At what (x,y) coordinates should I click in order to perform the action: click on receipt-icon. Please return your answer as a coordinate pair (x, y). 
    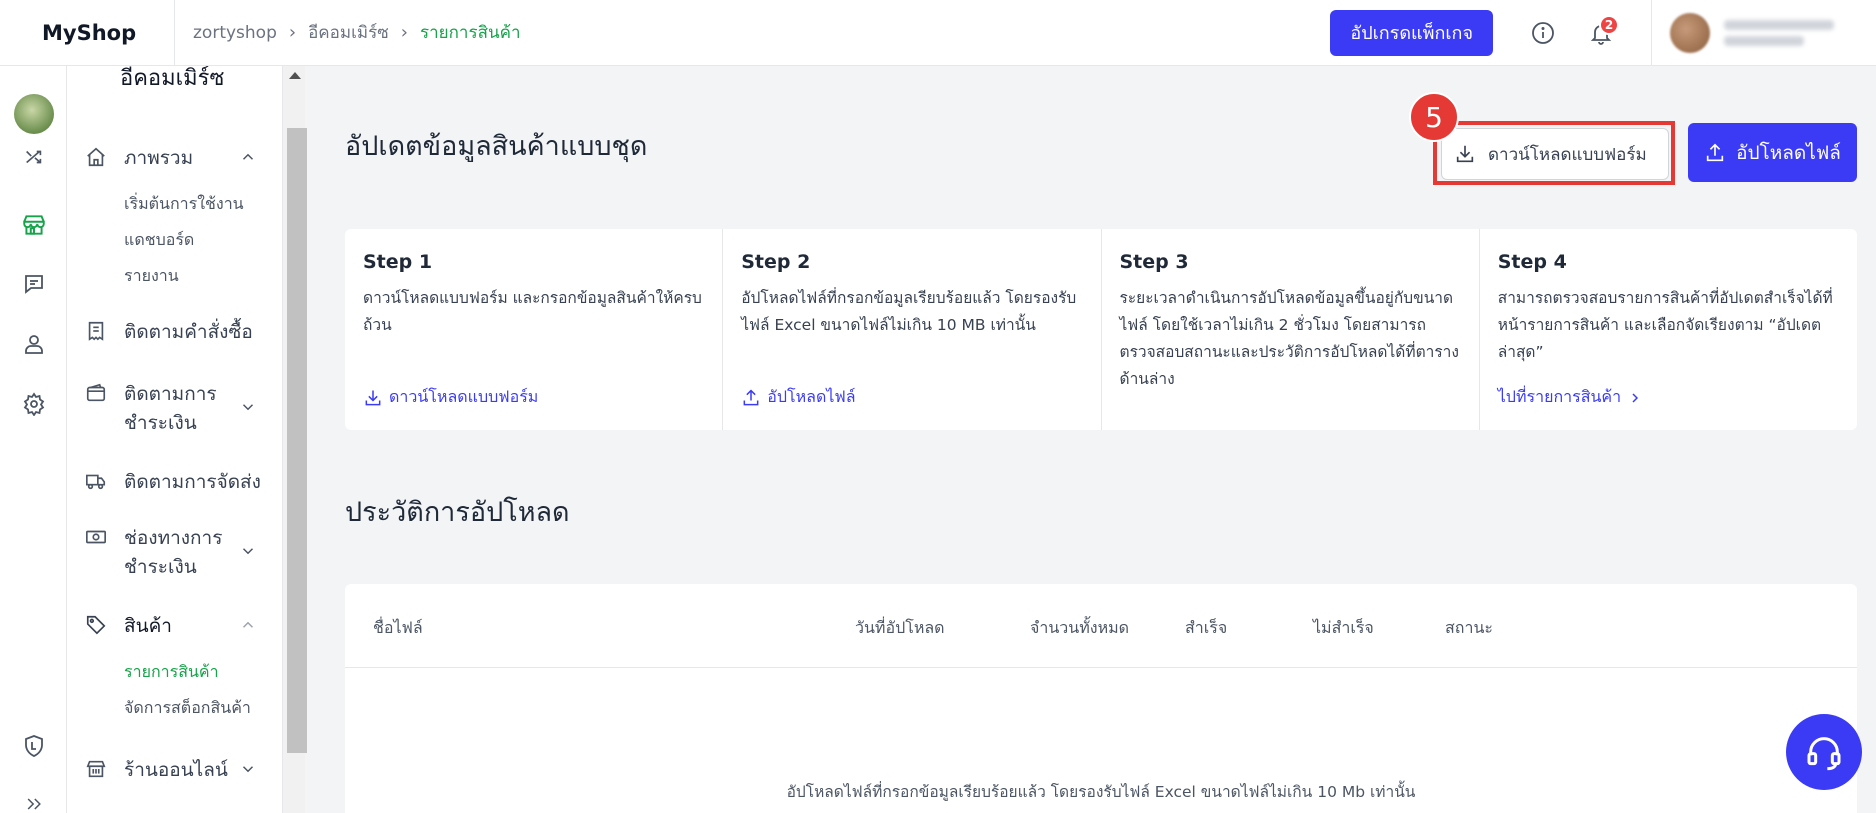
    Looking at the image, I should click on (96, 333).